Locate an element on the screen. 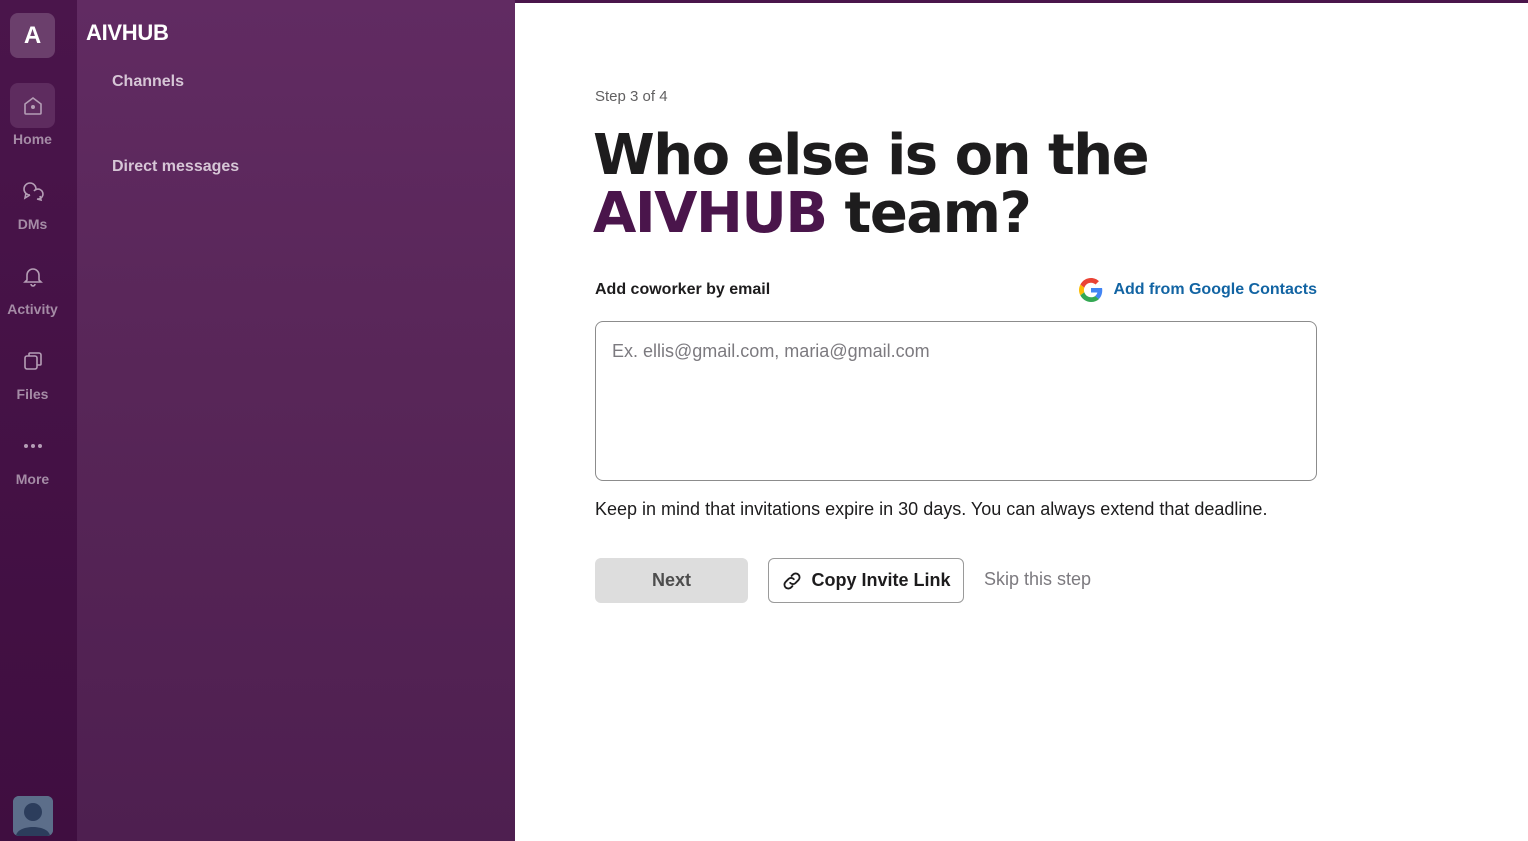  email-input is located at coordinates (956, 401).